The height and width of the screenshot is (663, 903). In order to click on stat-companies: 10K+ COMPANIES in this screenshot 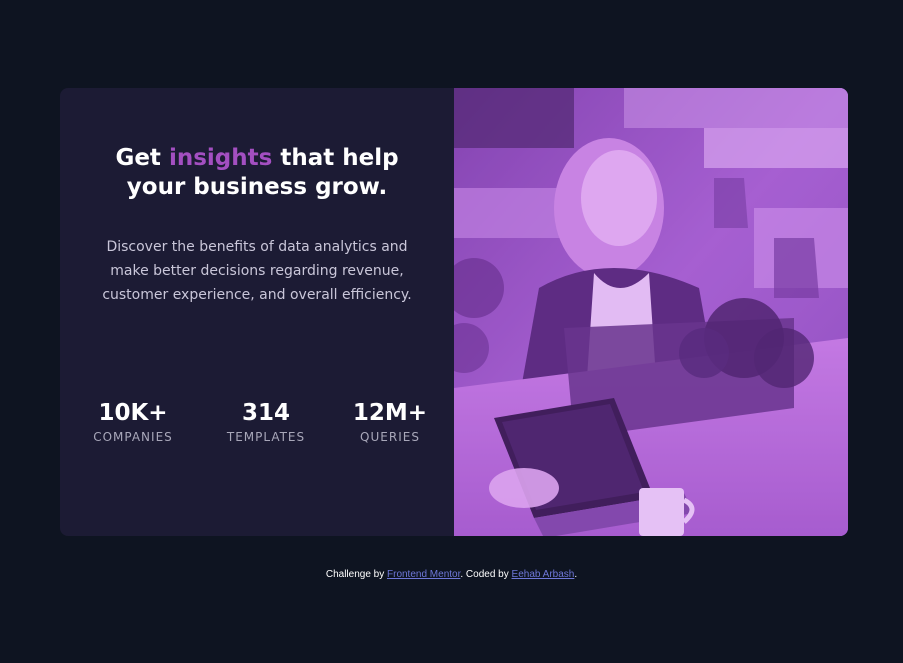, I will do `click(133, 421)`.